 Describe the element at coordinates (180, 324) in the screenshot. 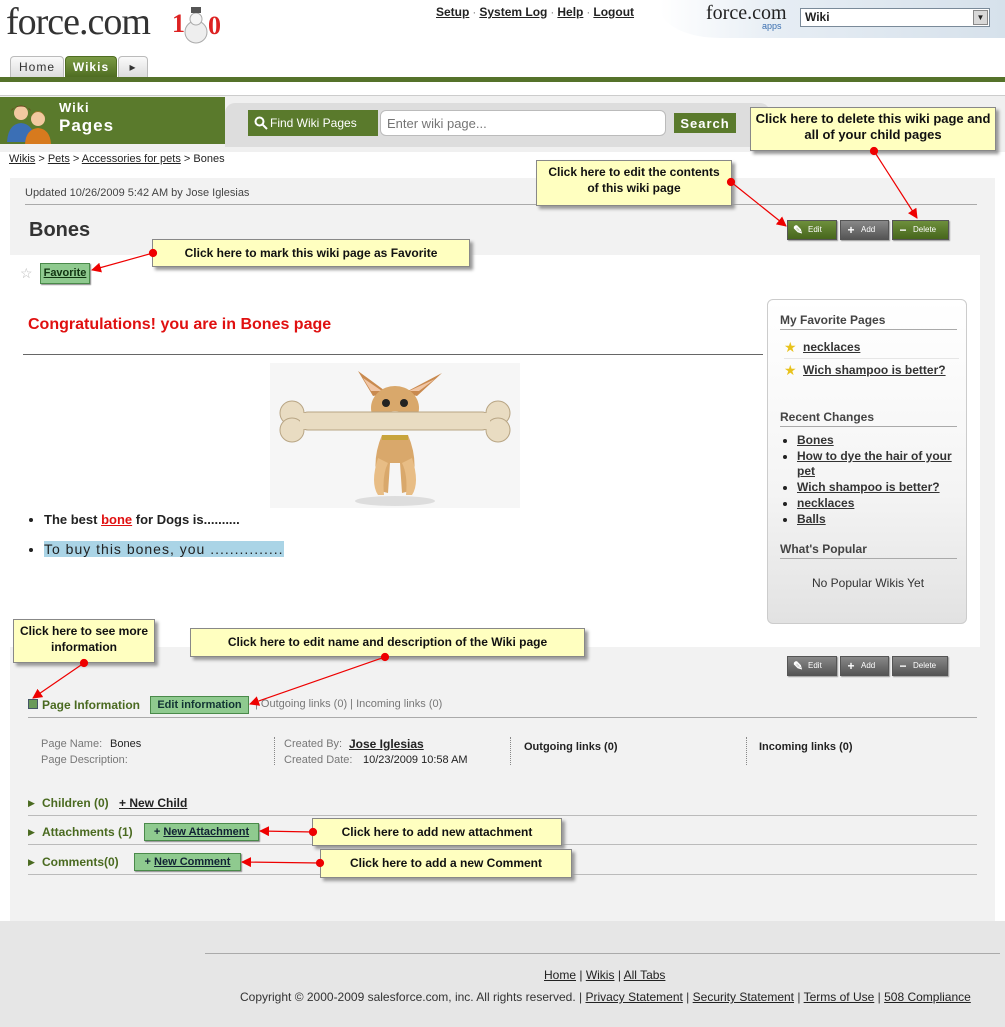

I see `page-heading: Congratulations! you are in Bones page` at that location.